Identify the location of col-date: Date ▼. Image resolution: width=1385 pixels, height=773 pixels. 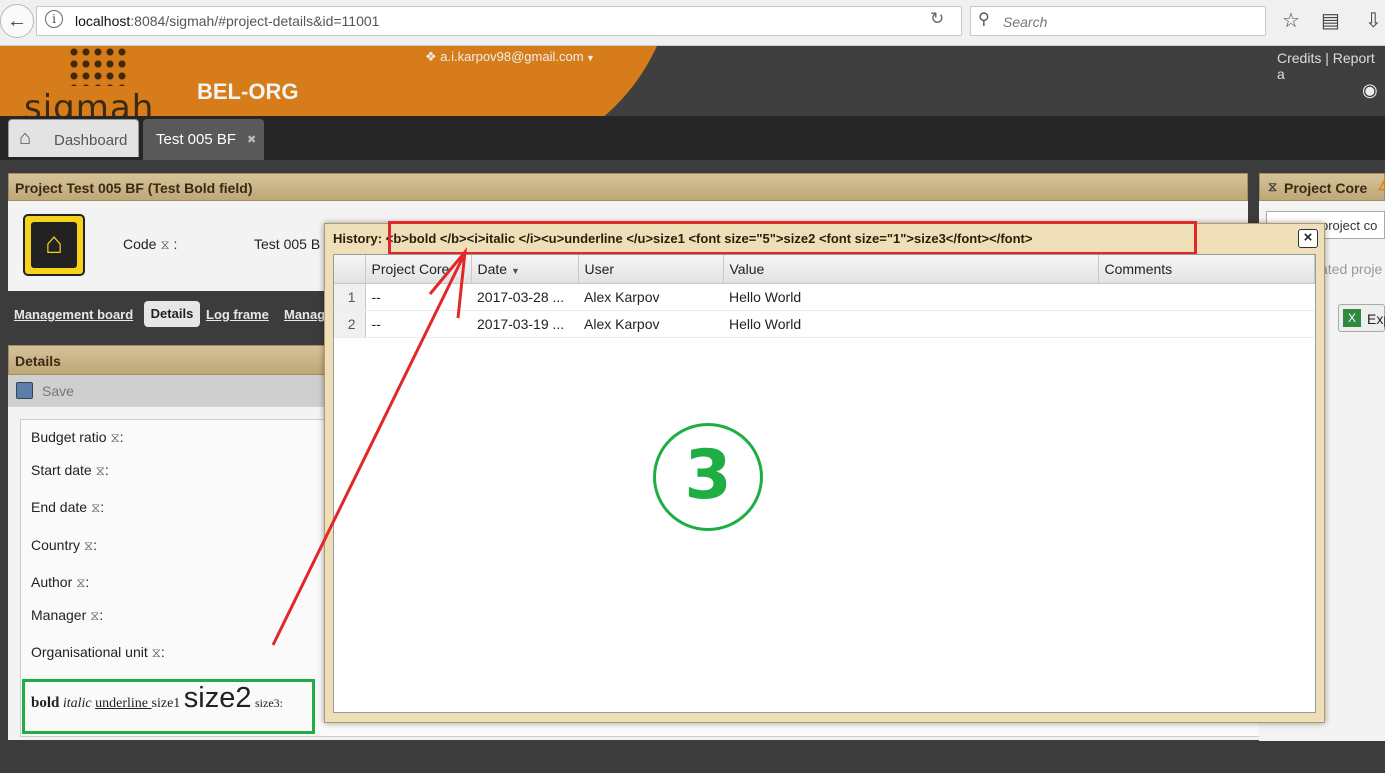
(525, 269).